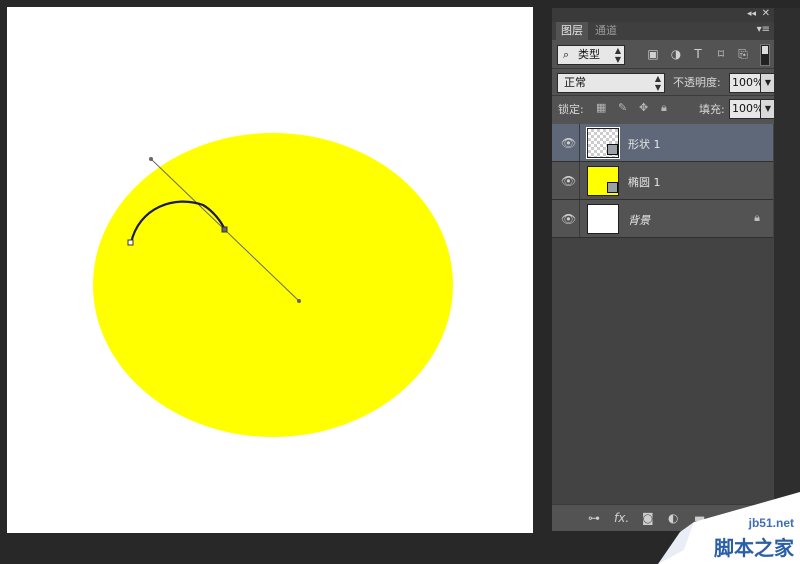 This screenshot has width=800, height=564. I want to click on blend-mode-select: 正常 ▲ ▼, so click(611, 83).